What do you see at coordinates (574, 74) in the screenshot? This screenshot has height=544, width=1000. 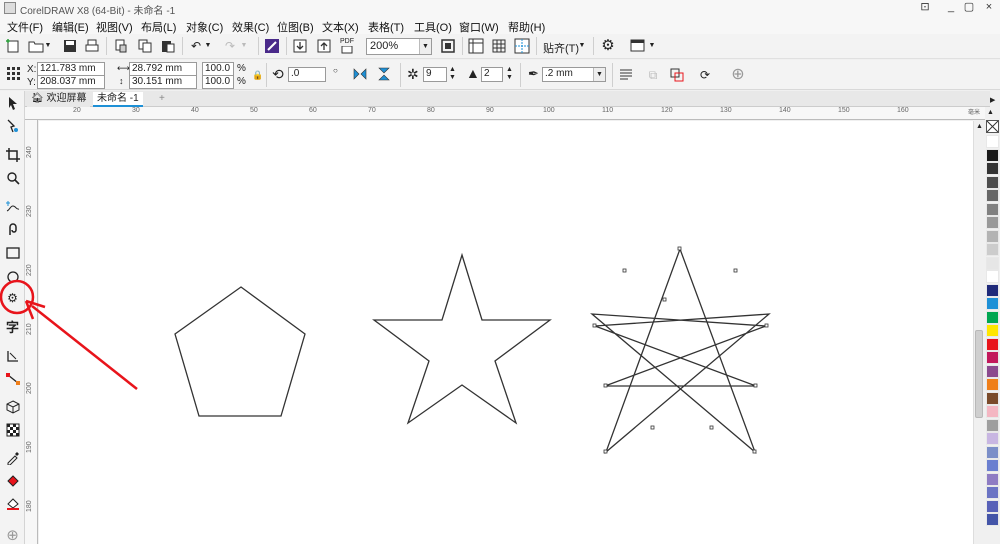 I see `outline-width-select: .2 mm ▼` at bounding box center [574, 74].